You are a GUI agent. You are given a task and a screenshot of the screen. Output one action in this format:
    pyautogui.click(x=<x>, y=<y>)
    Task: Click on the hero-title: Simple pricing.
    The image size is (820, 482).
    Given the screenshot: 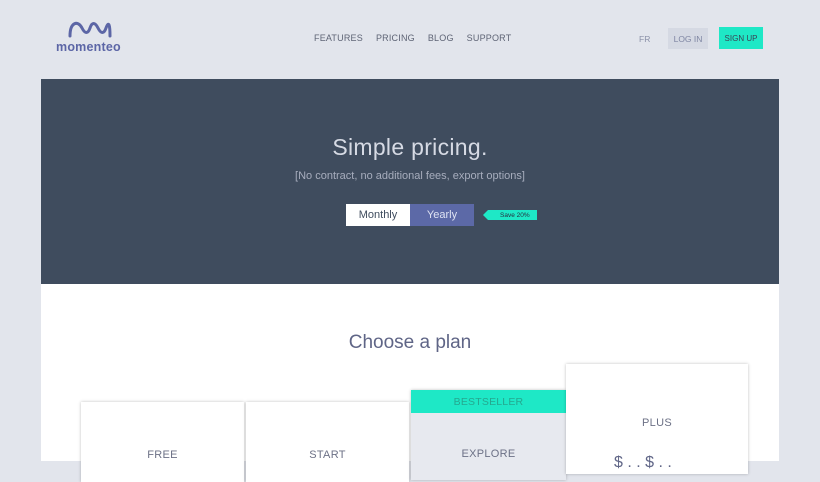 What is the action you would take?
    pyautogui.click(x=410, y=147)
    